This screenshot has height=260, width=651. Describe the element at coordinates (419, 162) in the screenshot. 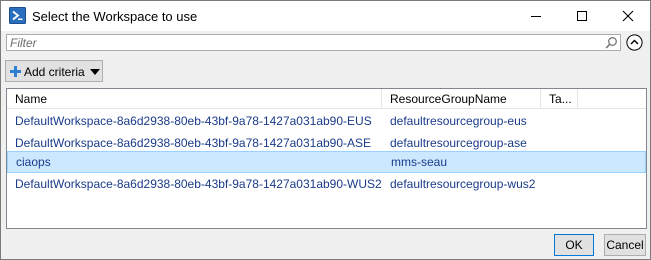

I see `cell-resource-group: mms-seau` at that location.